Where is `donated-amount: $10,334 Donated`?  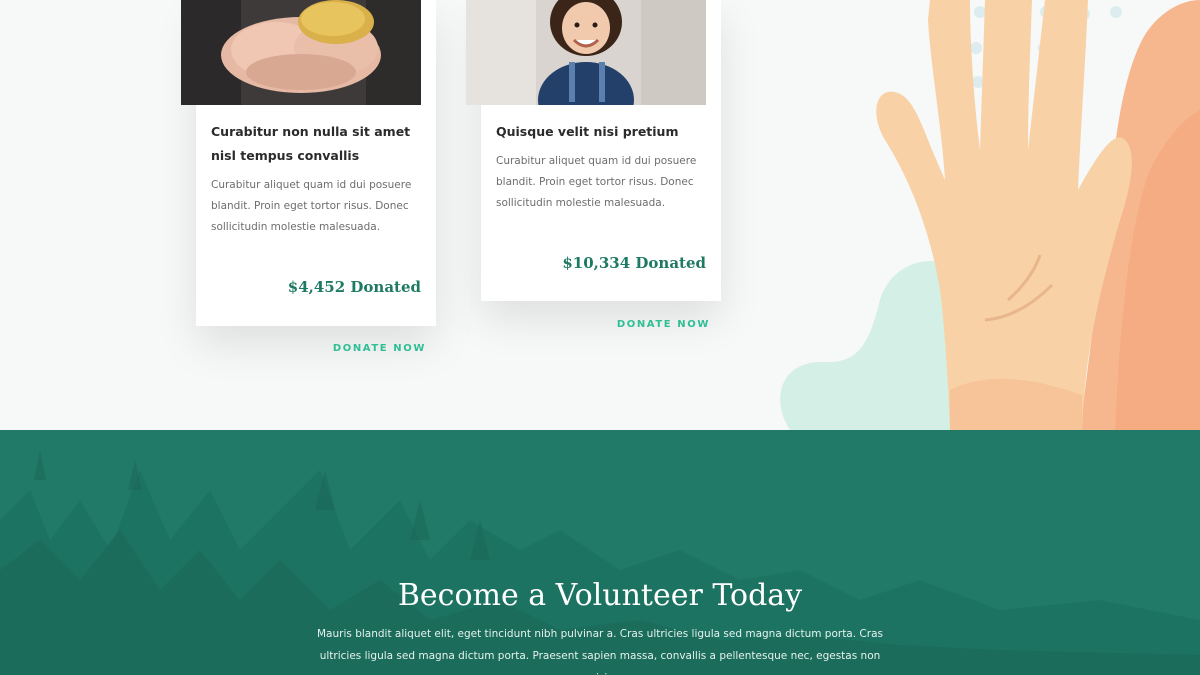 donated-amount: $10,334 Donated is located at coordinates (634, 263).